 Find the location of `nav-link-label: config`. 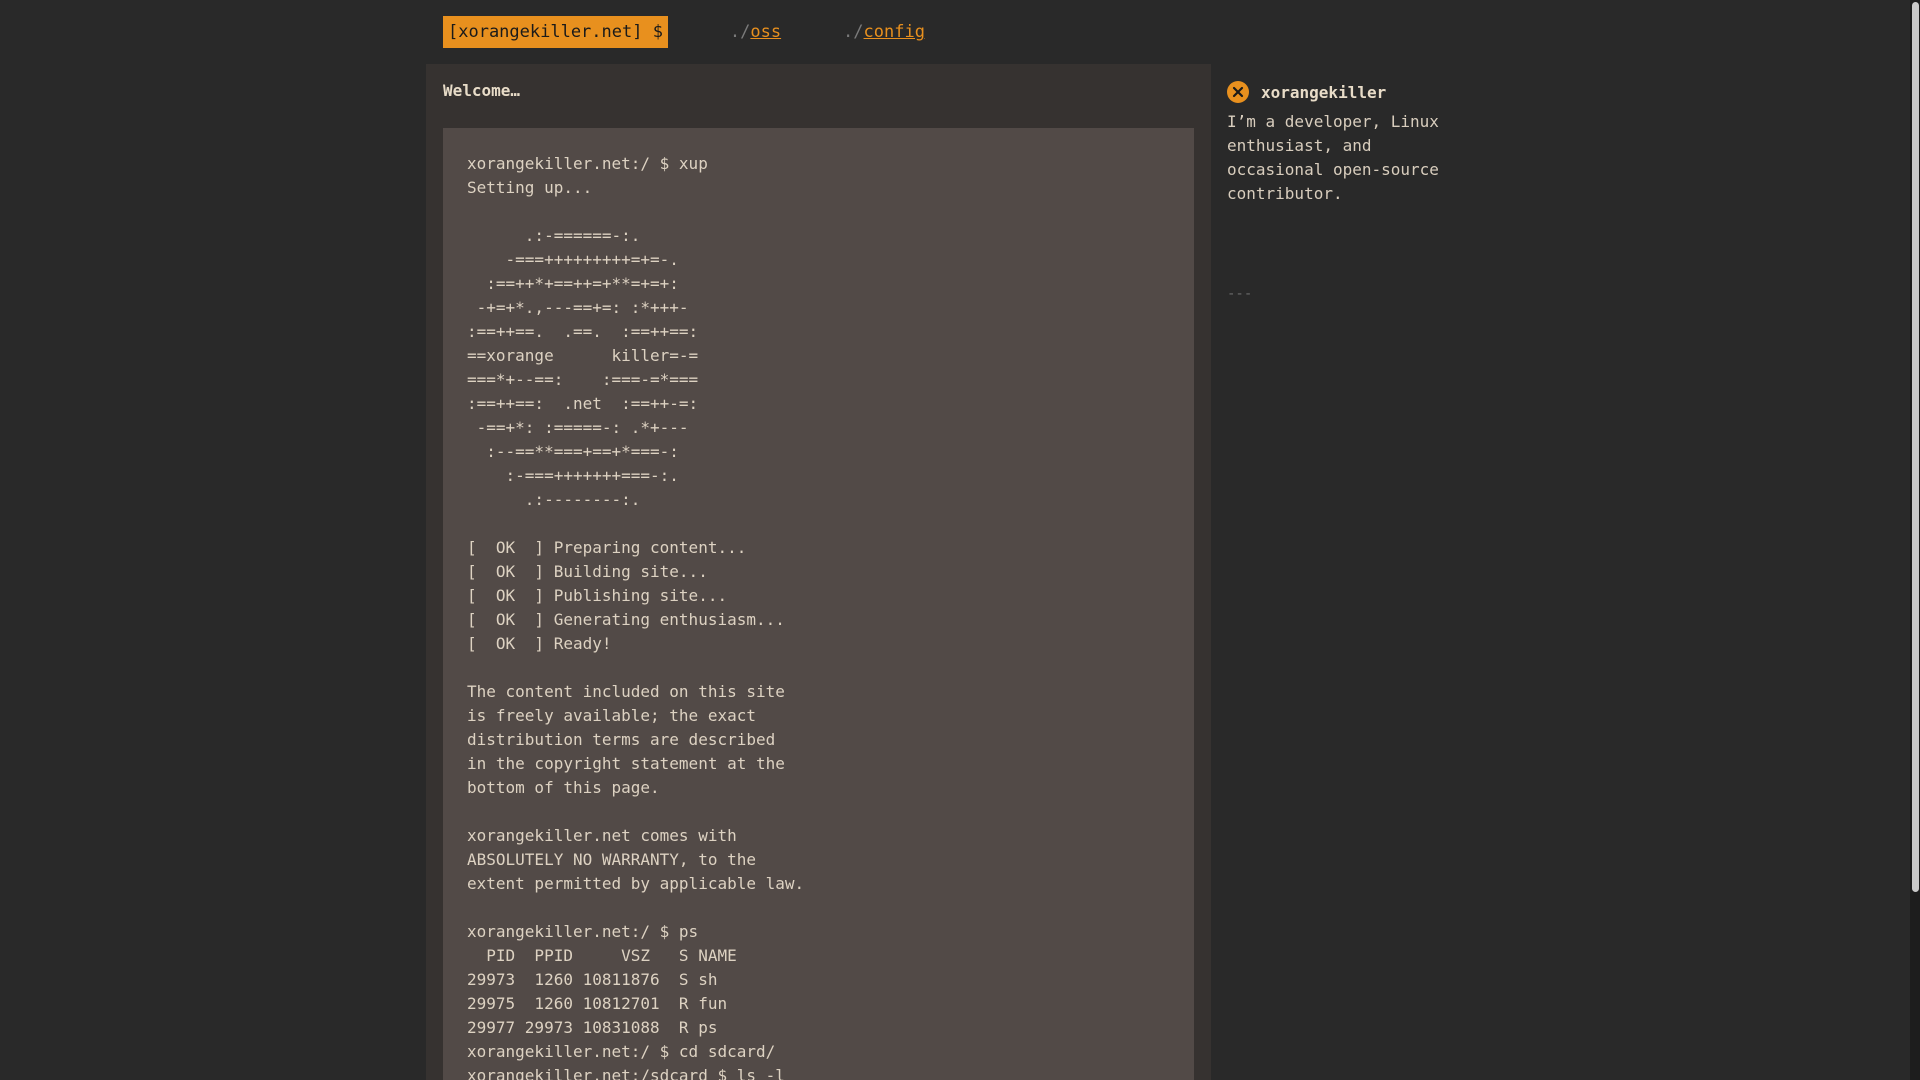

nav-link-label: config is located at coordinates (894, 32).